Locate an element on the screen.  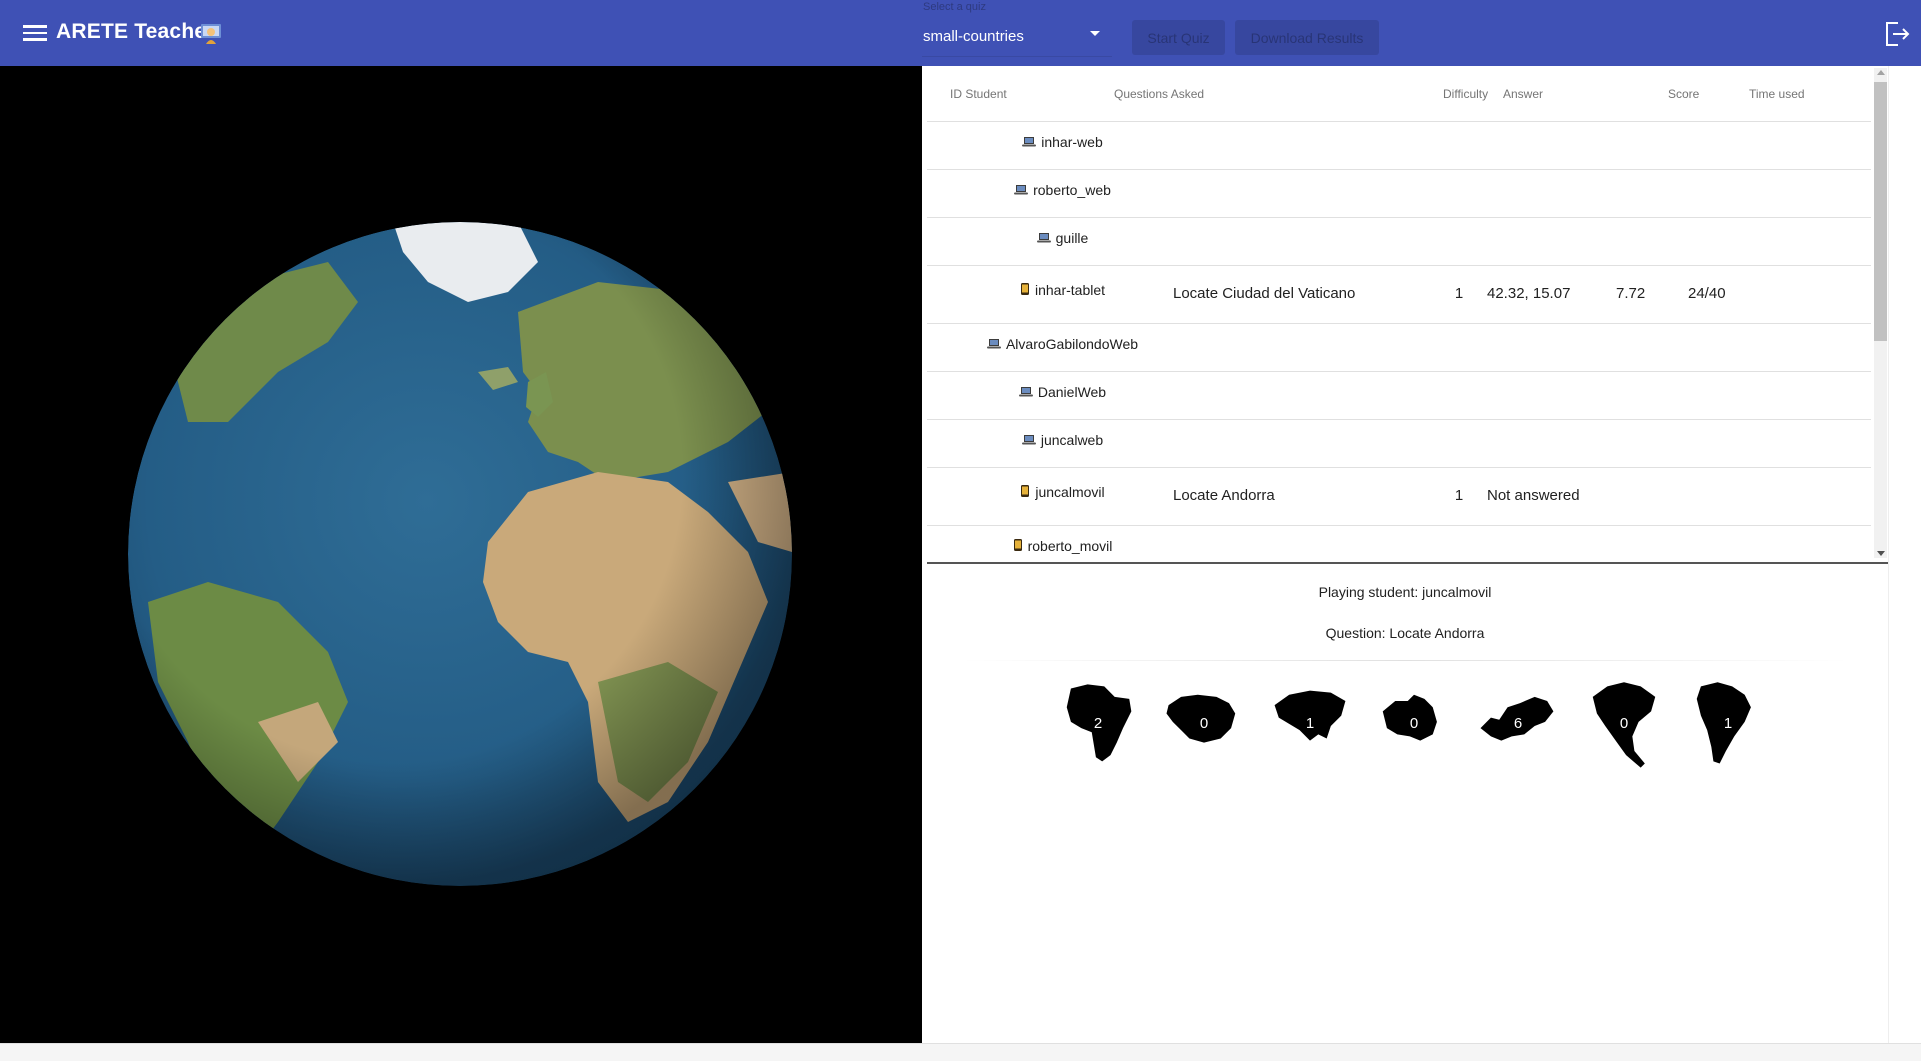
student-id-text: guille is located at coordinates (1072, 238).